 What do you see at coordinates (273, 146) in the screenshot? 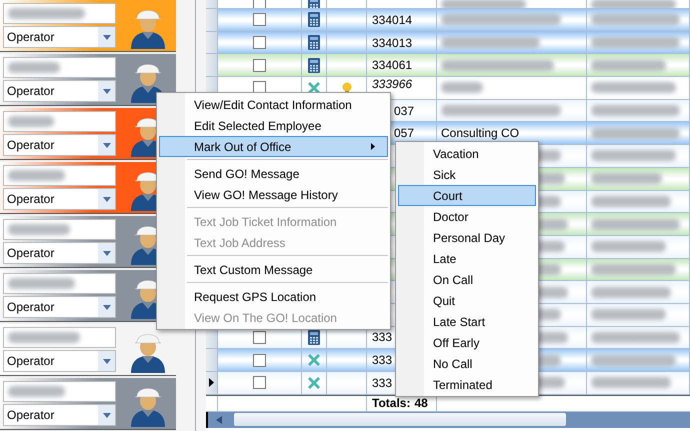
I see `menu-item: Mark Out of Office` at bounding box center [273, 146].